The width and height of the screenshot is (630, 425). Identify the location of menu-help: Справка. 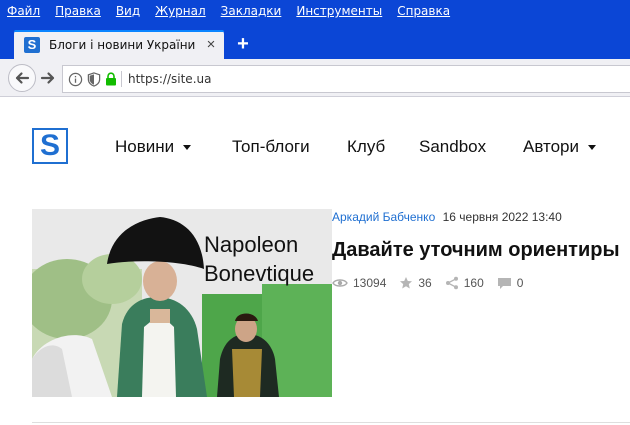
(424, 11).